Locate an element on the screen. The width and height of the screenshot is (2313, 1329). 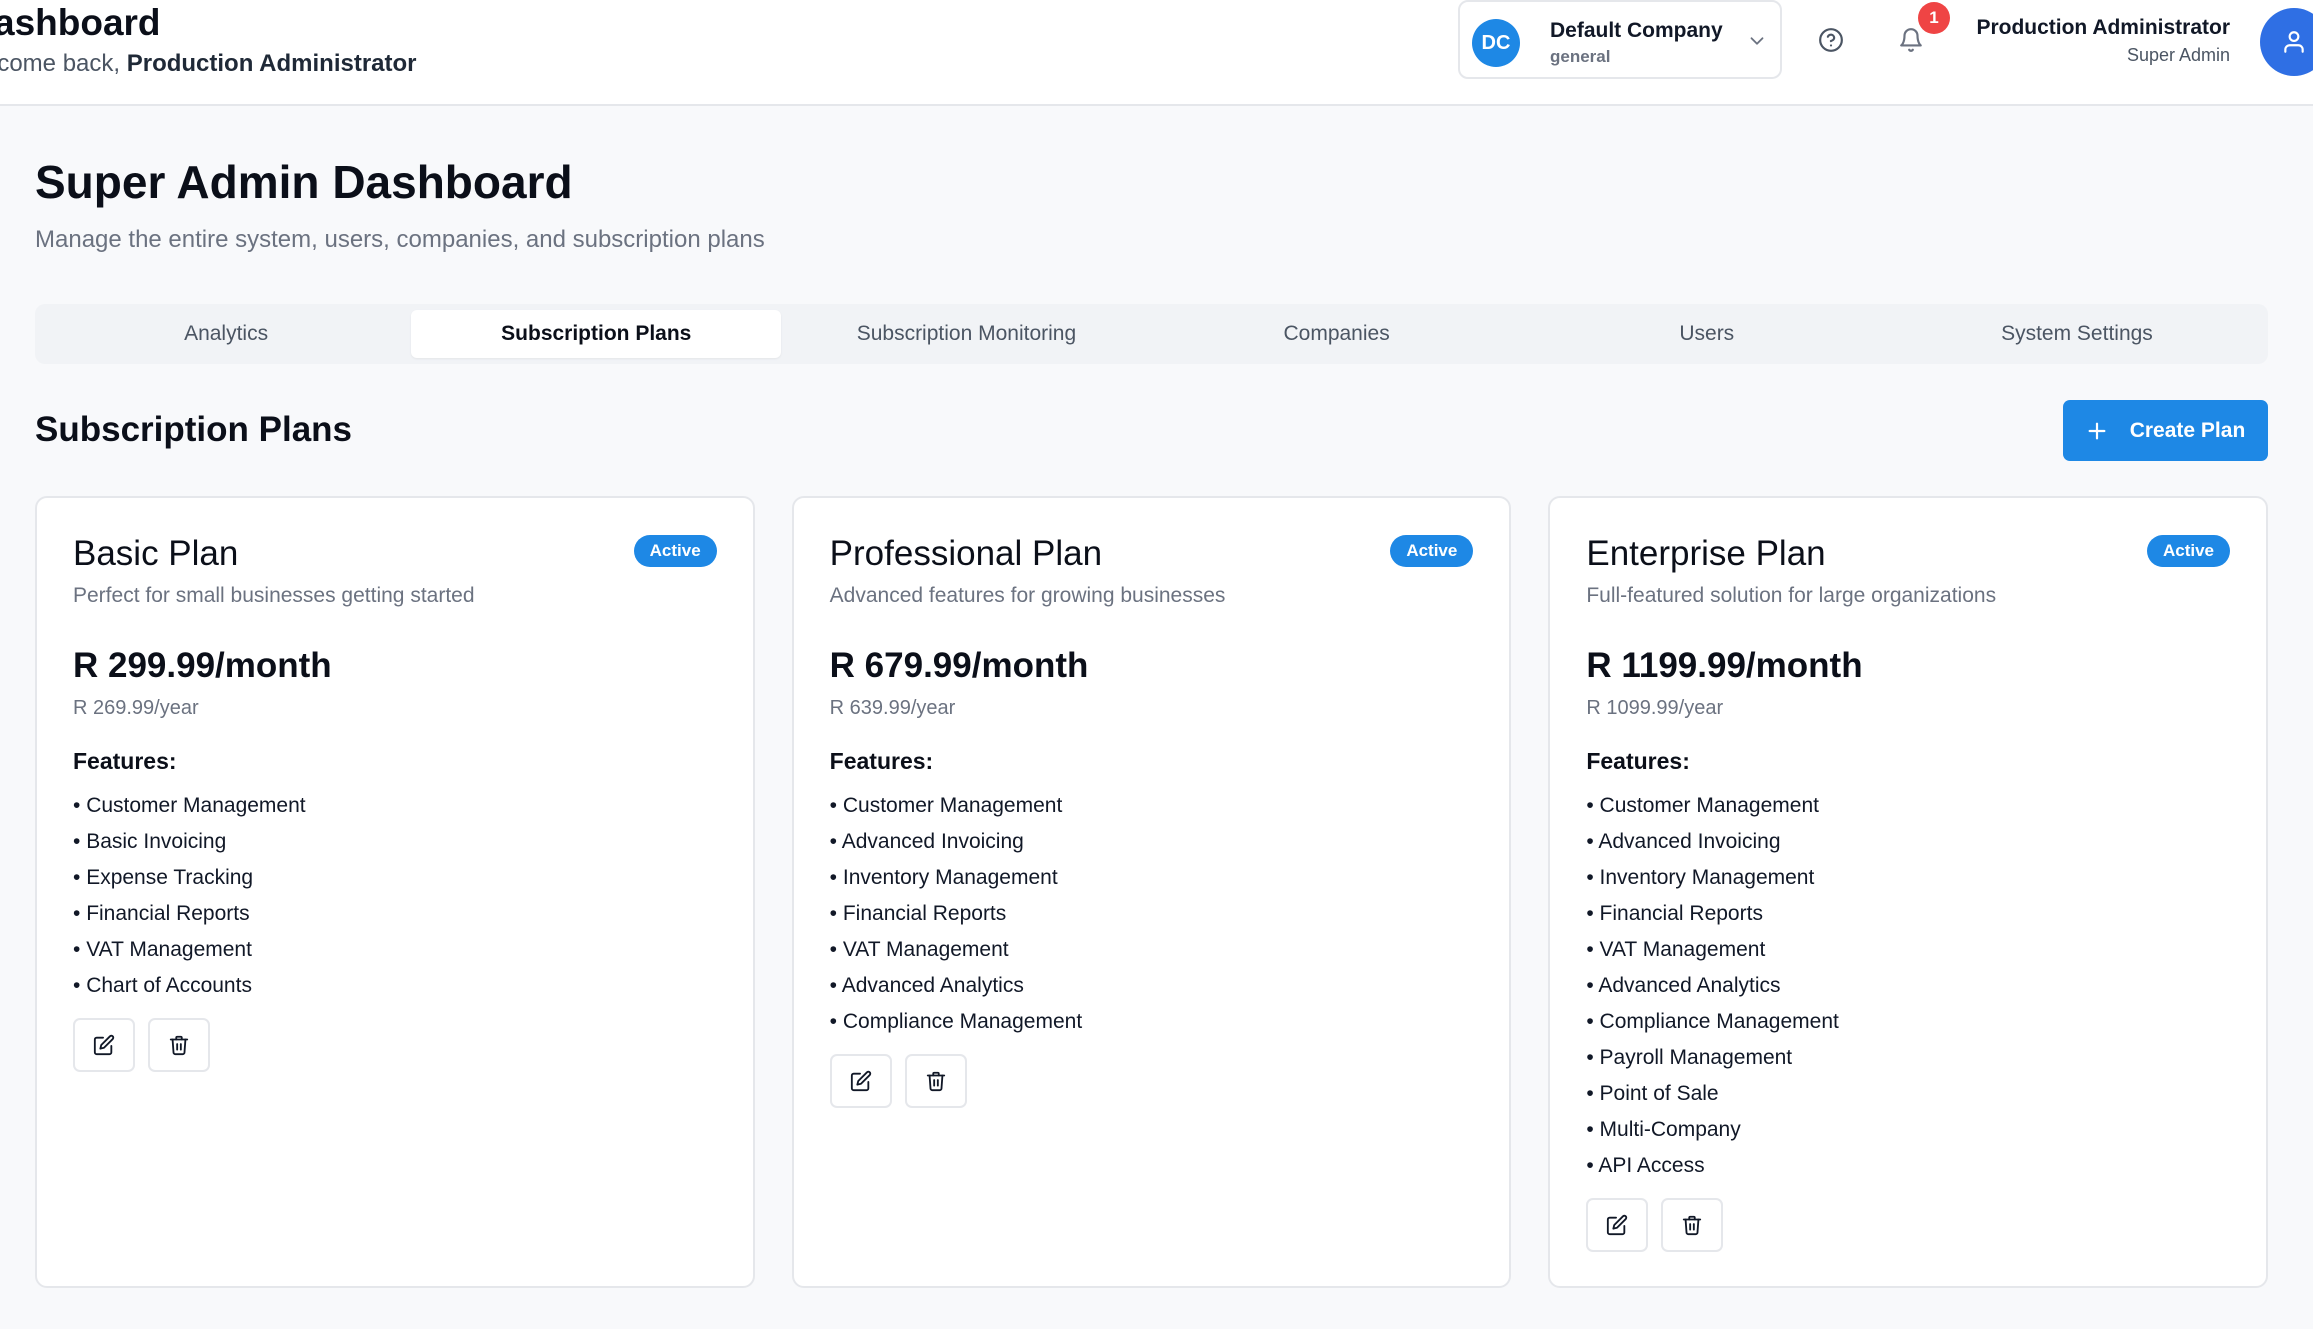
plus-icon is located at coordinates (2097, 430).